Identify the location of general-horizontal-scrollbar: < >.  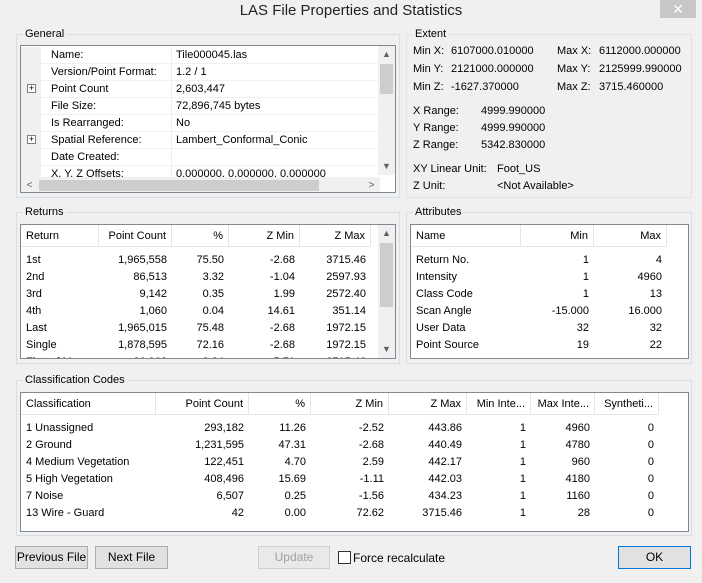
(200, 184).